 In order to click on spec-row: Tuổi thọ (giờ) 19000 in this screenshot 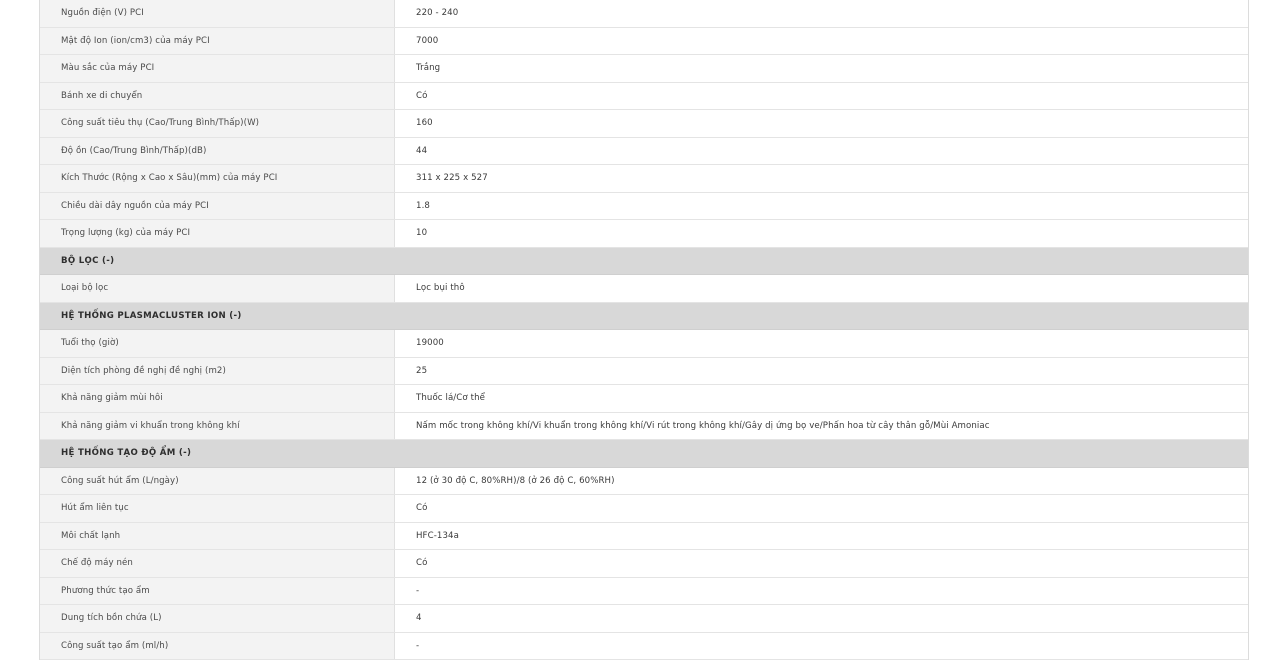, I will do `click(644, 344)`.